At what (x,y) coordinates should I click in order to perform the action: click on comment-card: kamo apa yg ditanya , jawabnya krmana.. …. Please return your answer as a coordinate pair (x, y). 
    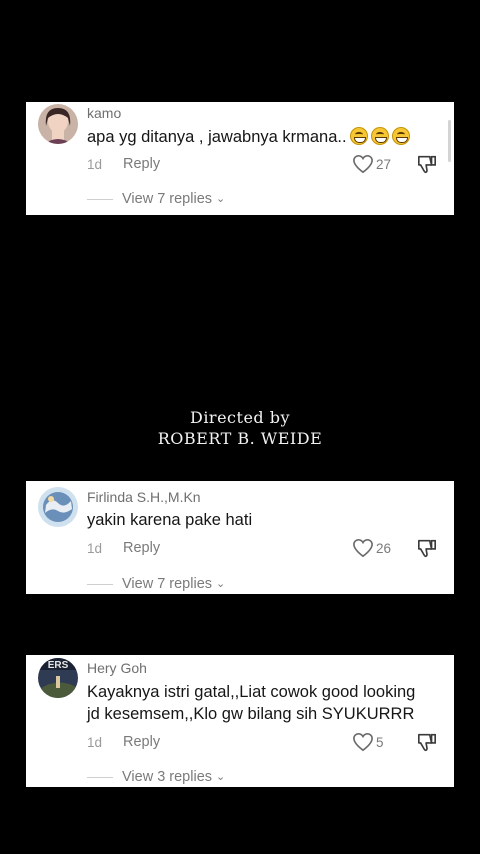
    Looking at the image, I should click on (240, 158).